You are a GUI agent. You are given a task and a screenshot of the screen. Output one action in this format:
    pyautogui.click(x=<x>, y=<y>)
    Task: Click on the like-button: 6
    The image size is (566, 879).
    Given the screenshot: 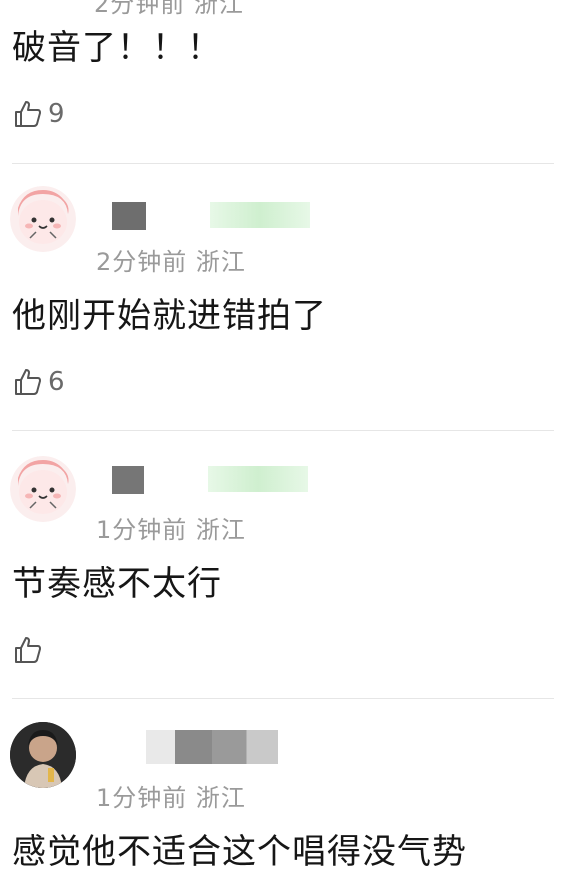 What is the action you would take?
    pyautogui.click(x=38, y=382)
    